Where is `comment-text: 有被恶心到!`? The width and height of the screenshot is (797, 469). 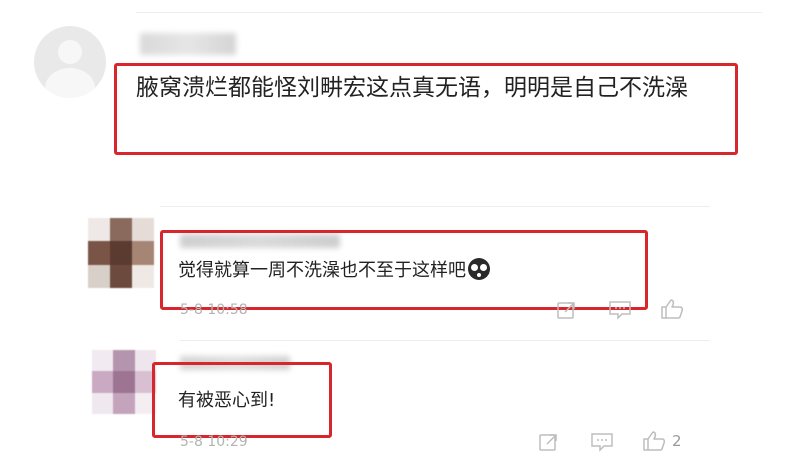 comment-text: 有被恶心到! is located at coordinates (227, 400).